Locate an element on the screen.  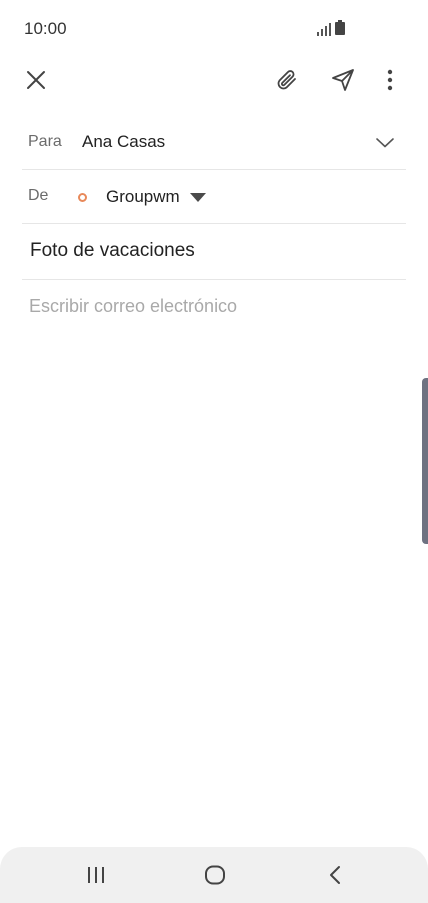
battery-icon is located at coordinates (340, 27).